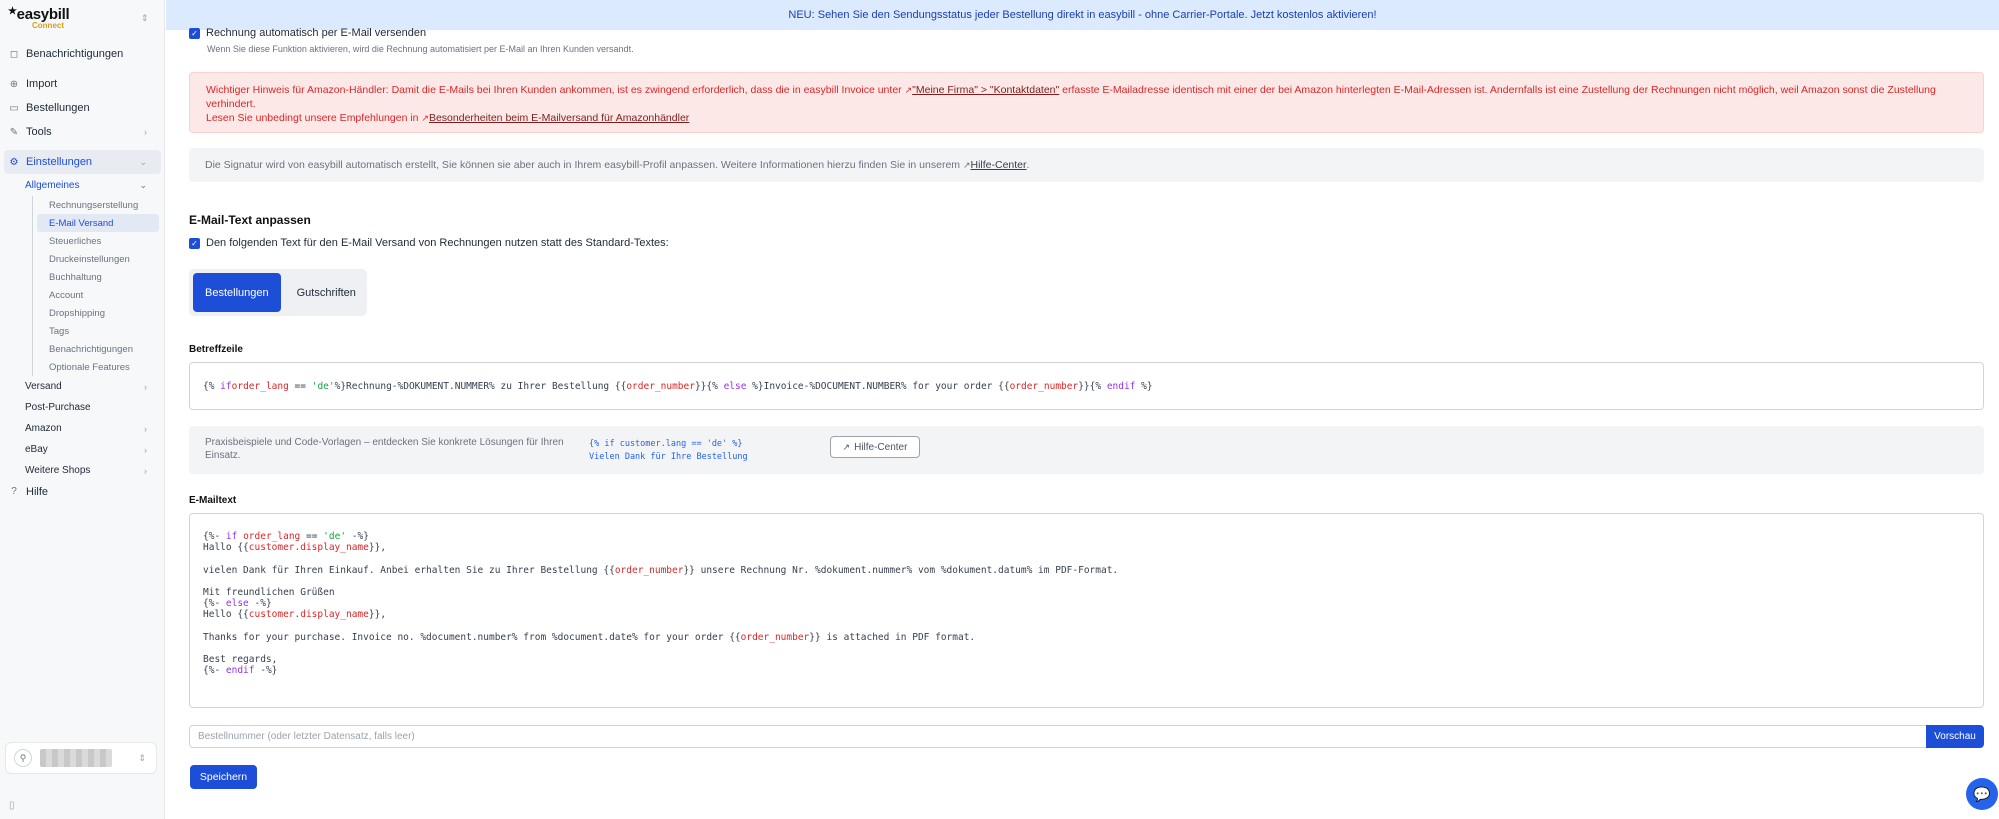 This screenshot has width=1999, height=819. I want to click on subject-label: Betreffzeile, so click(216, 349).